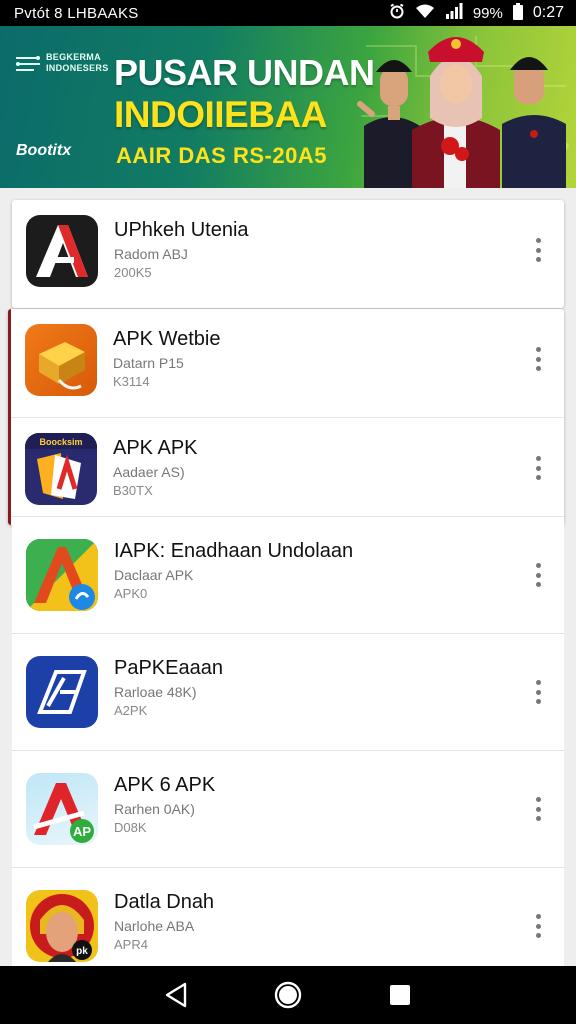 The height and width of the screenshot is (1024, 576). I want to click on red-a-icon, so click(62, 251).